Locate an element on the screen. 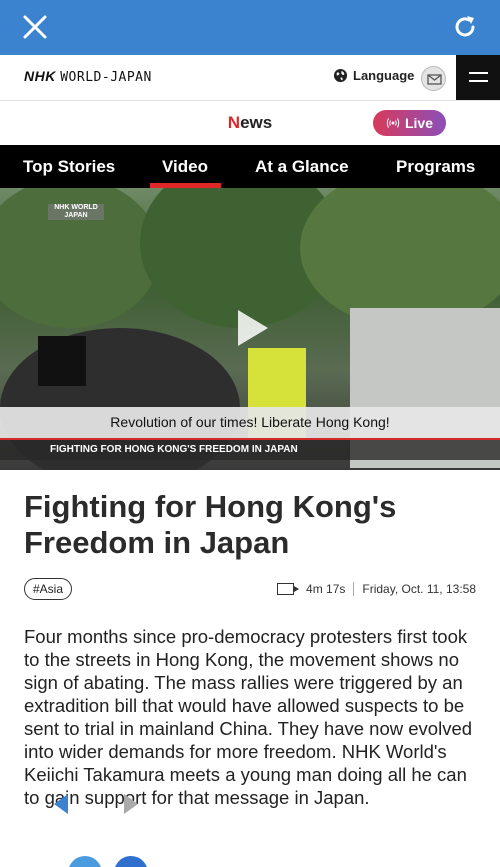  language-label: Language is located at coordinates (384, 75).